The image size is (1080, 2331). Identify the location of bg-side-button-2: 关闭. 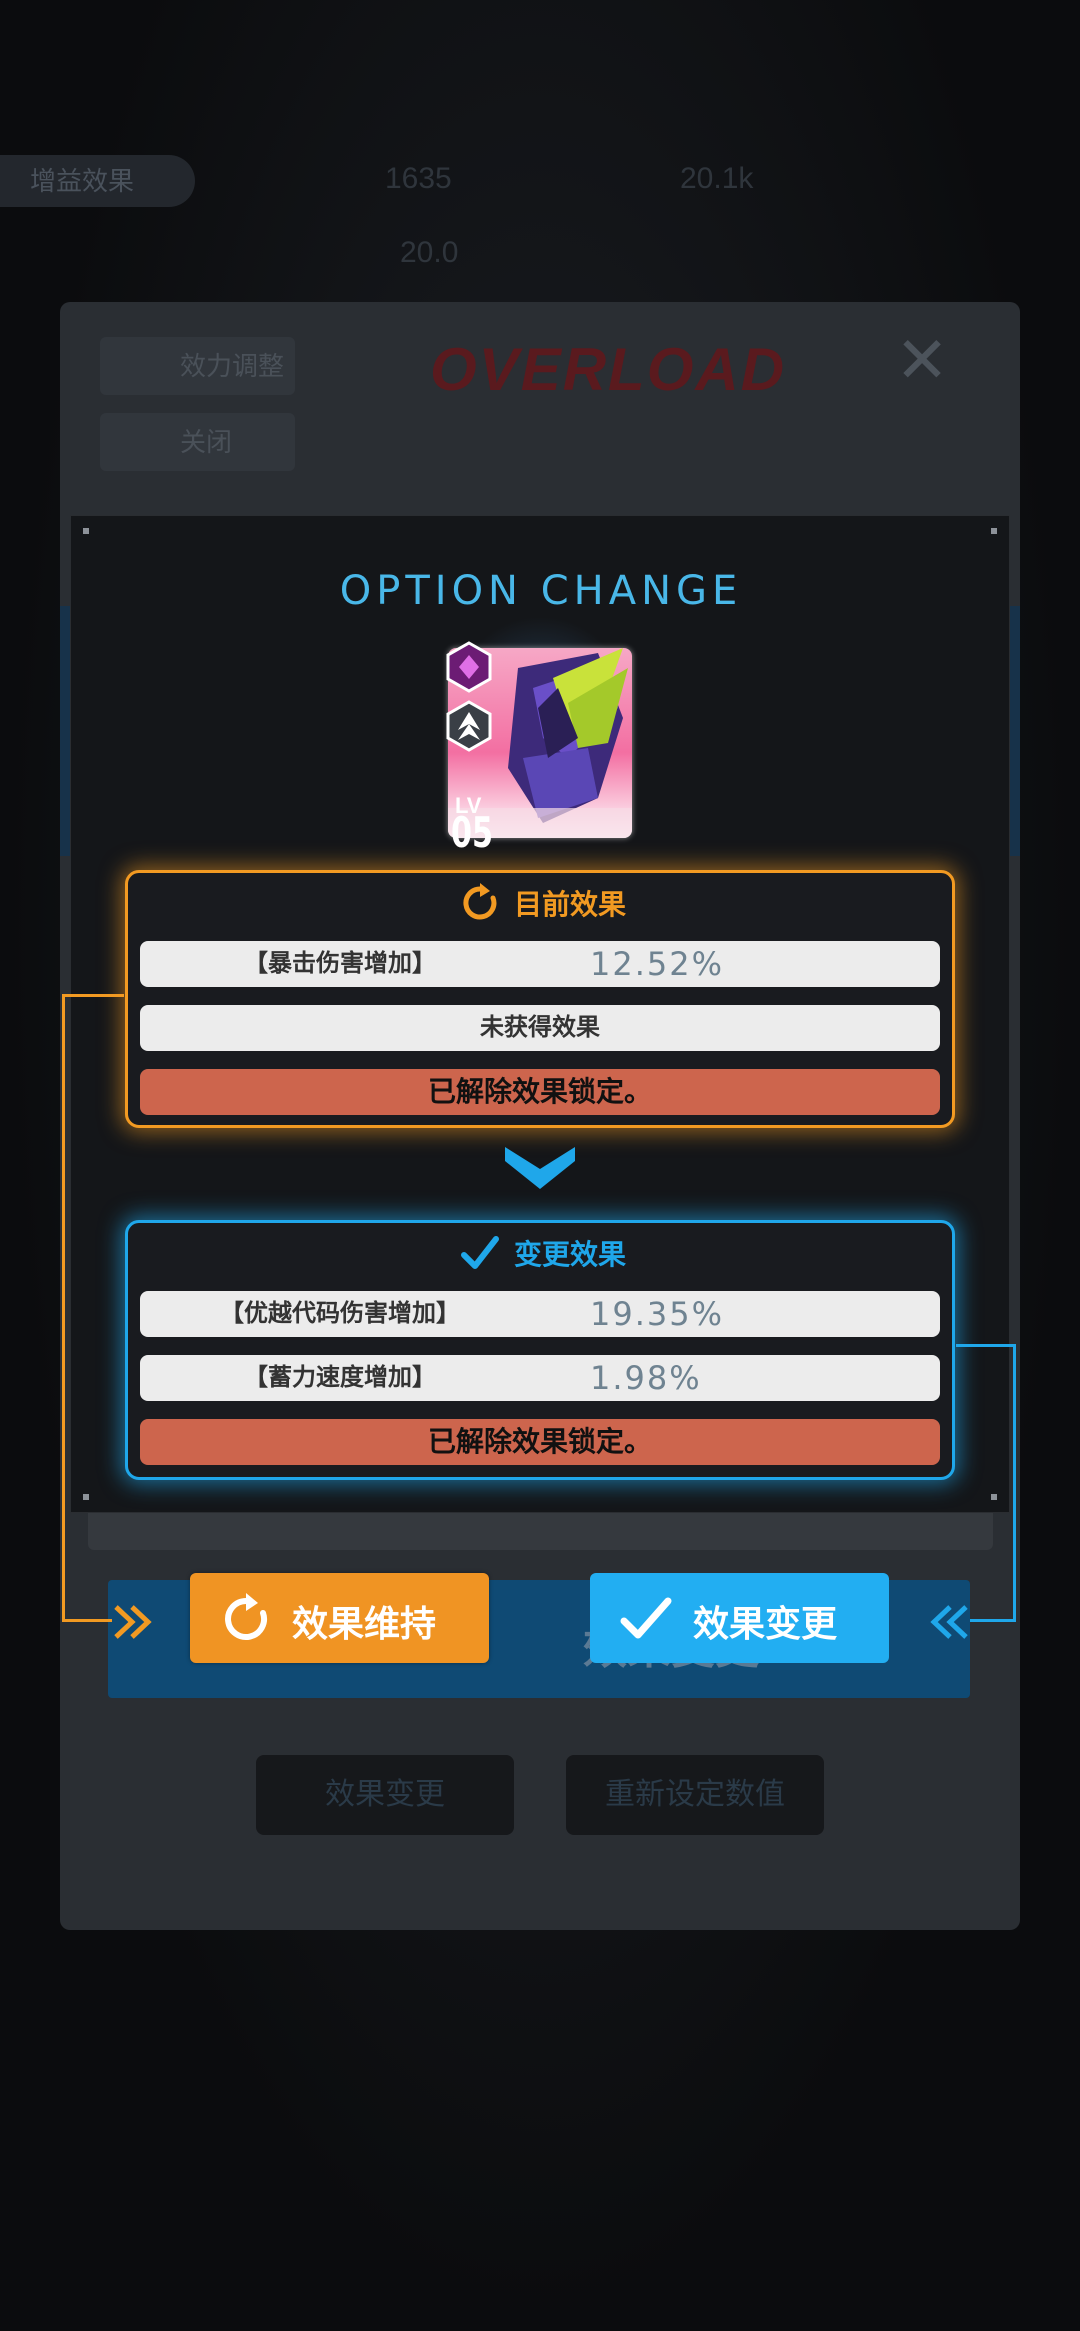
(197, 442).